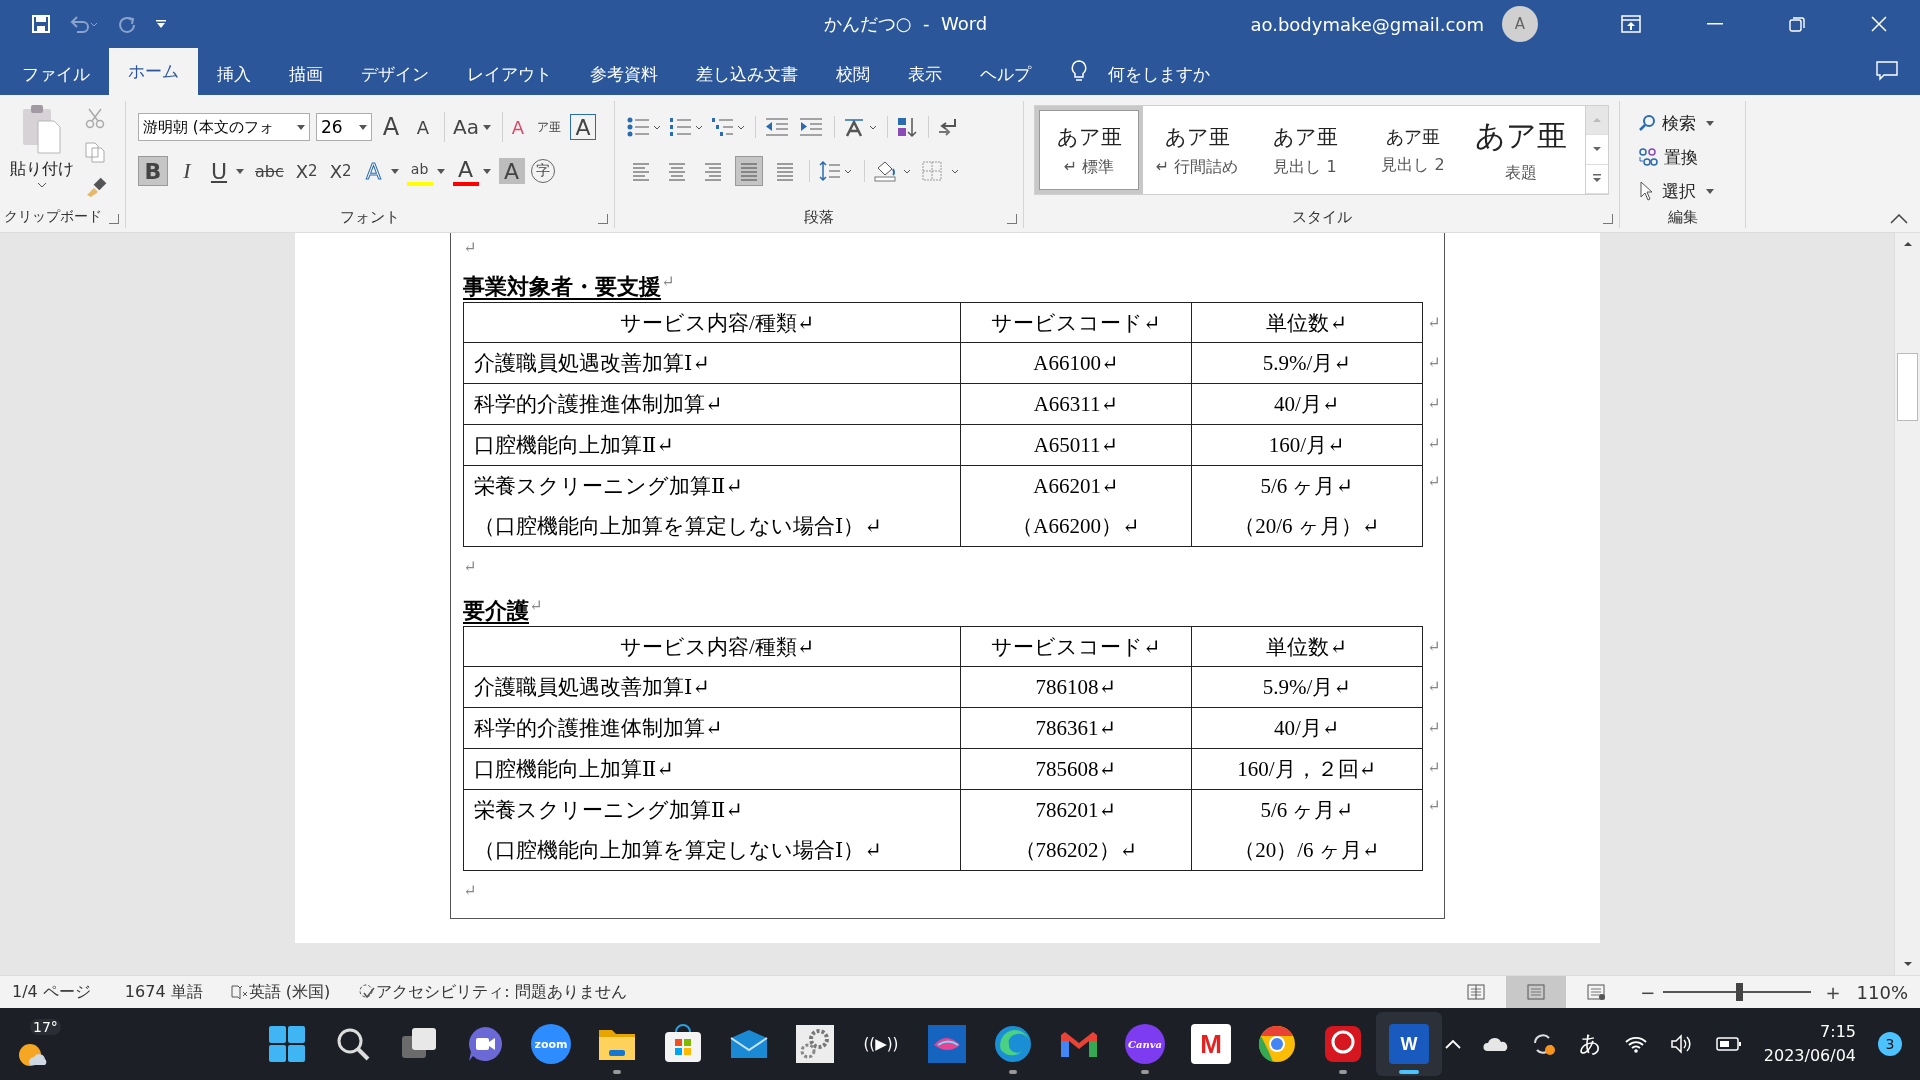  What do you see at coordinates (831, 171) in the screenshot?
I see `line-spacing-icon` at bounding box center [831, 171].